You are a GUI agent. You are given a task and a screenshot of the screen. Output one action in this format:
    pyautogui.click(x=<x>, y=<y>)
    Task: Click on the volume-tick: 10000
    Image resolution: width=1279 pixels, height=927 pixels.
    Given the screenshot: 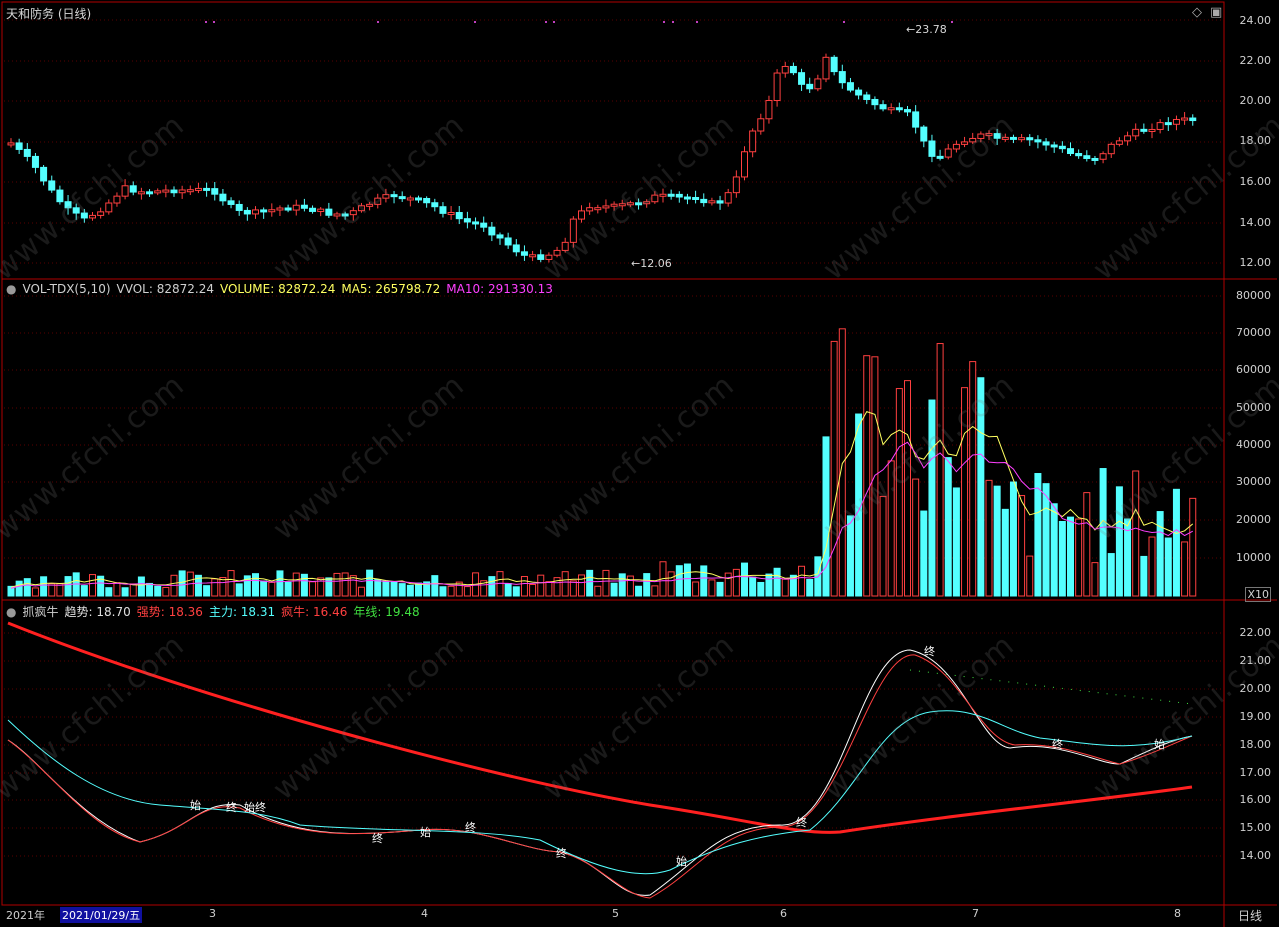 What is the action you would take?
    pyautogui.click(x=1253, y=557)
    